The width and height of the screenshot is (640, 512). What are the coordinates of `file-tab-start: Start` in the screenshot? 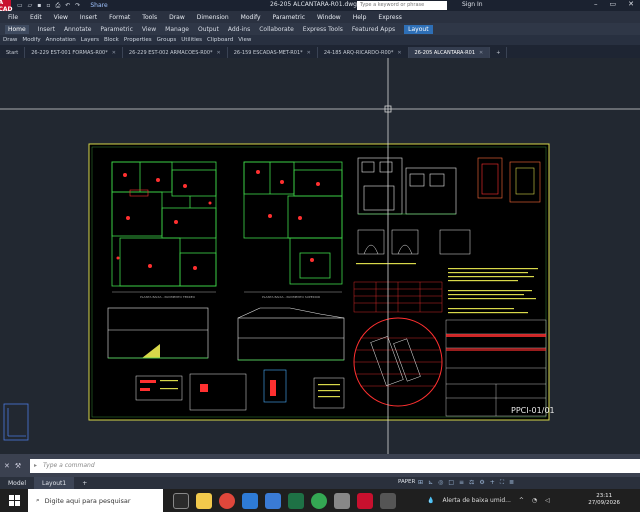 It's located at (13, 52).